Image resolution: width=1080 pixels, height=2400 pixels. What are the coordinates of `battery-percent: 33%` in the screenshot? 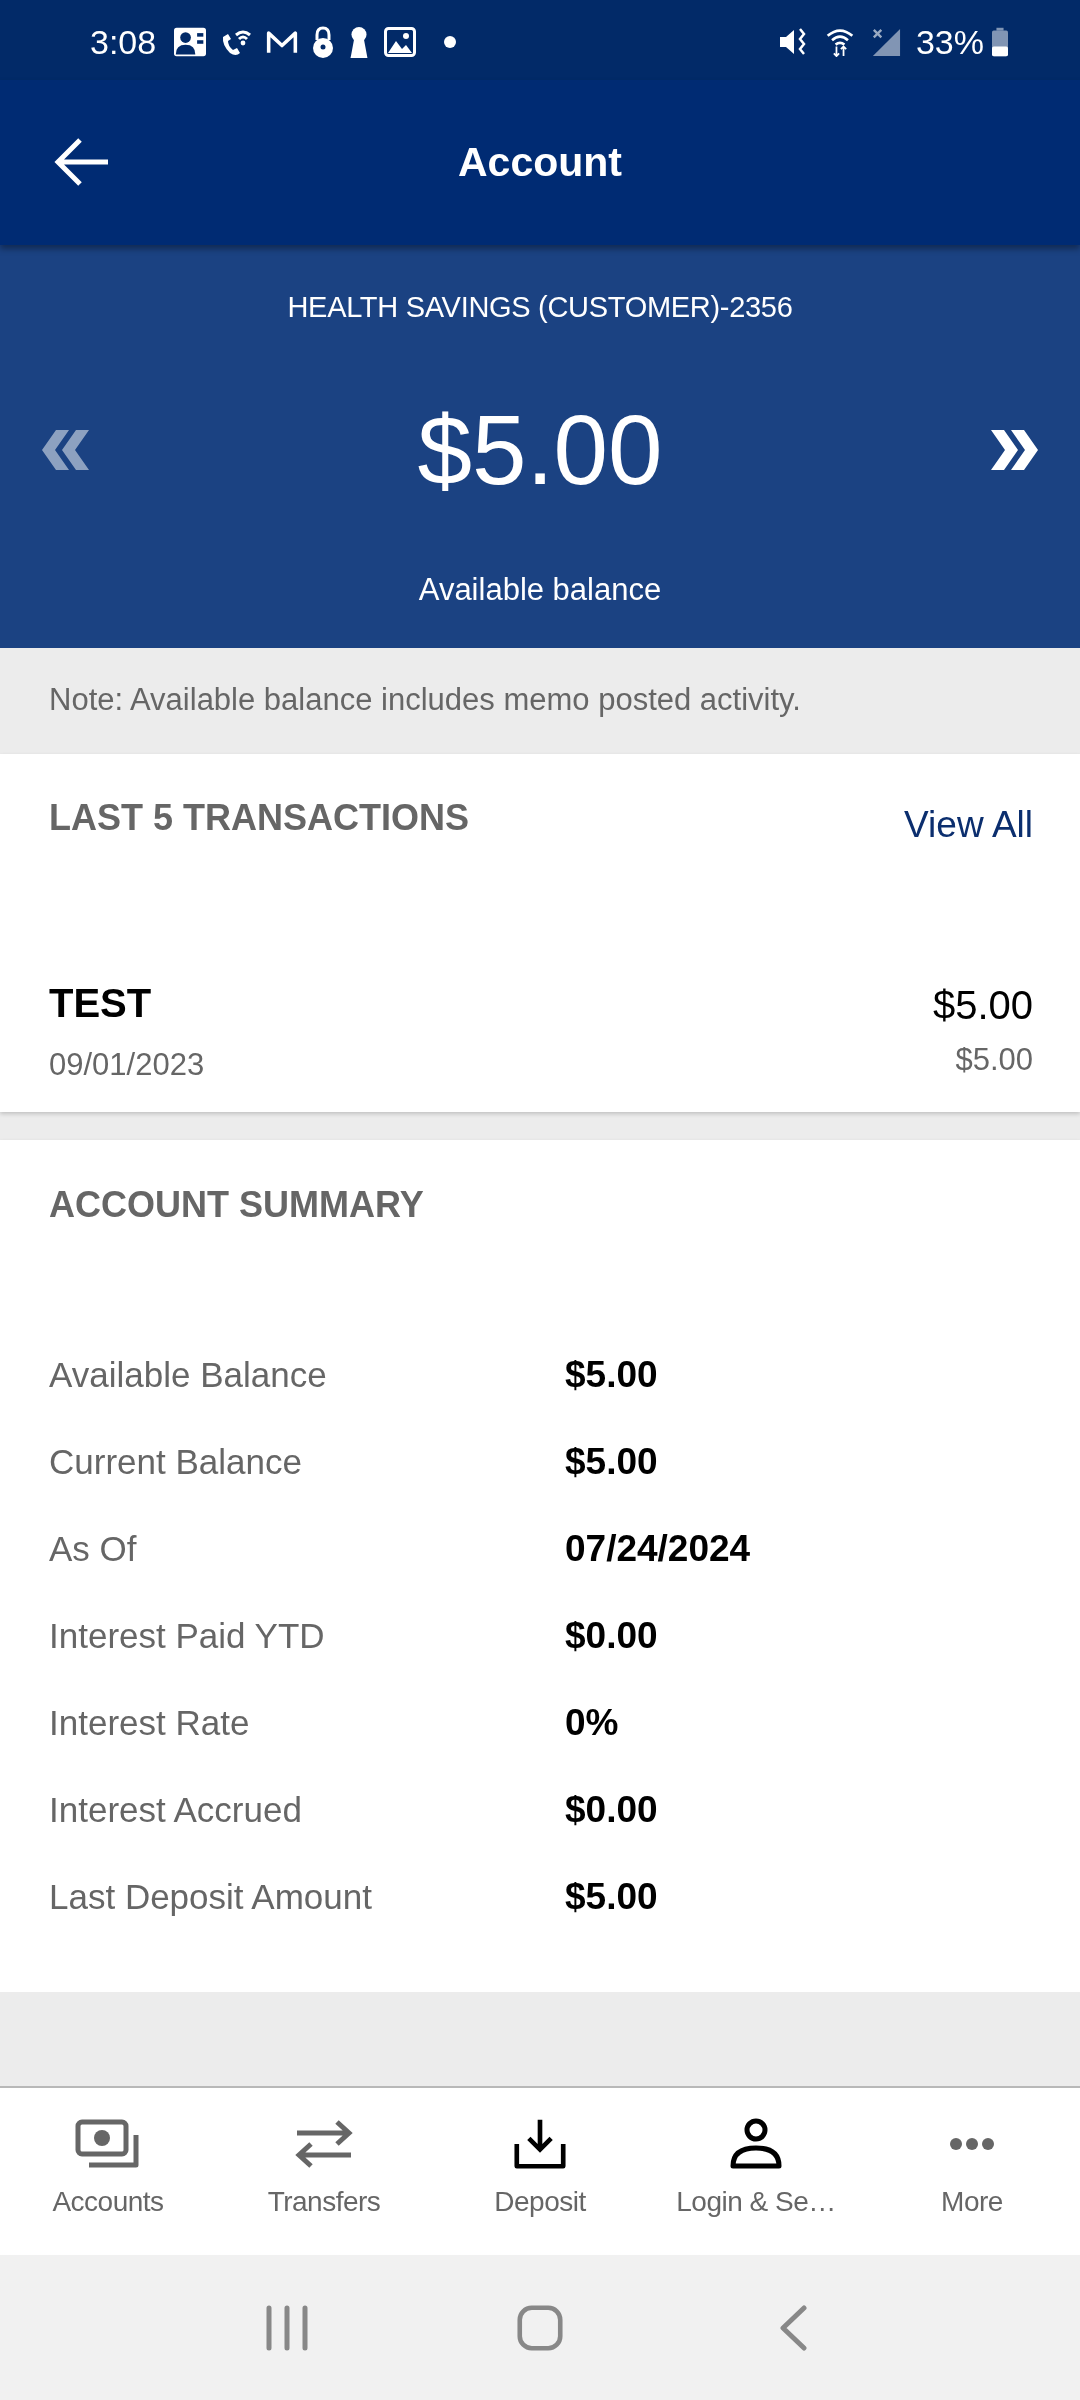 It's located at (949, 42).